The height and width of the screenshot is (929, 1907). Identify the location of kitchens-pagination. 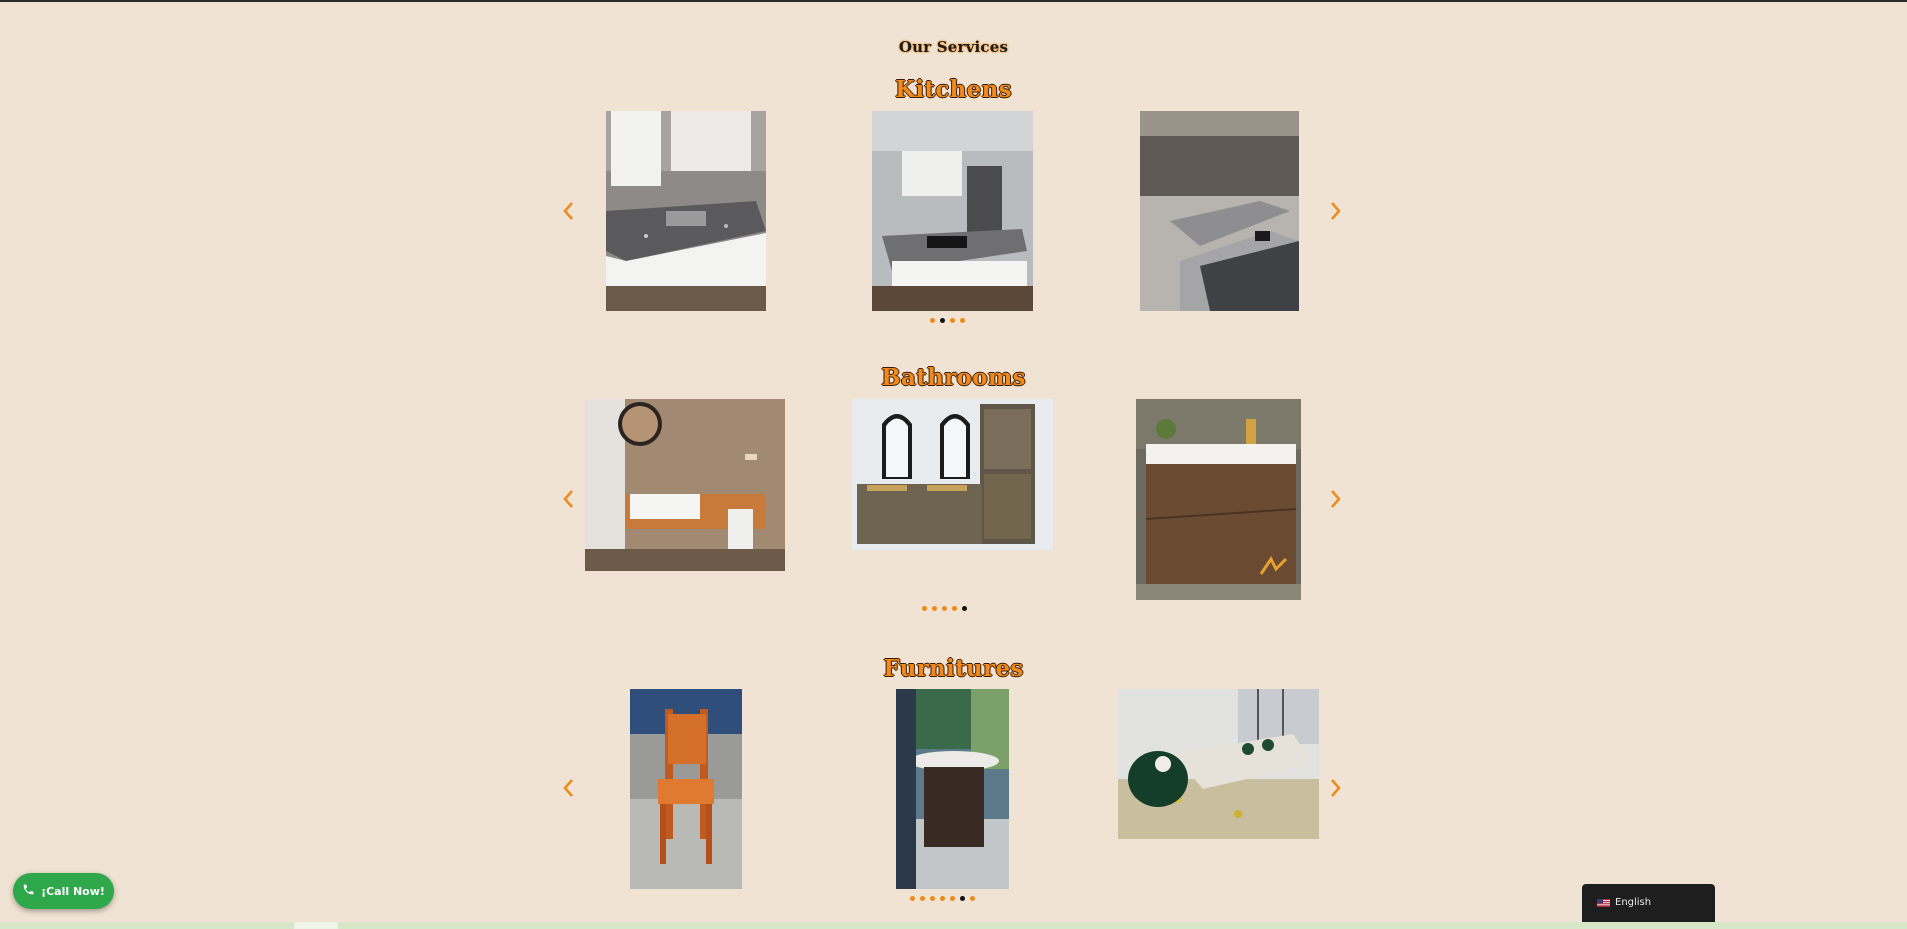
(947, 320).